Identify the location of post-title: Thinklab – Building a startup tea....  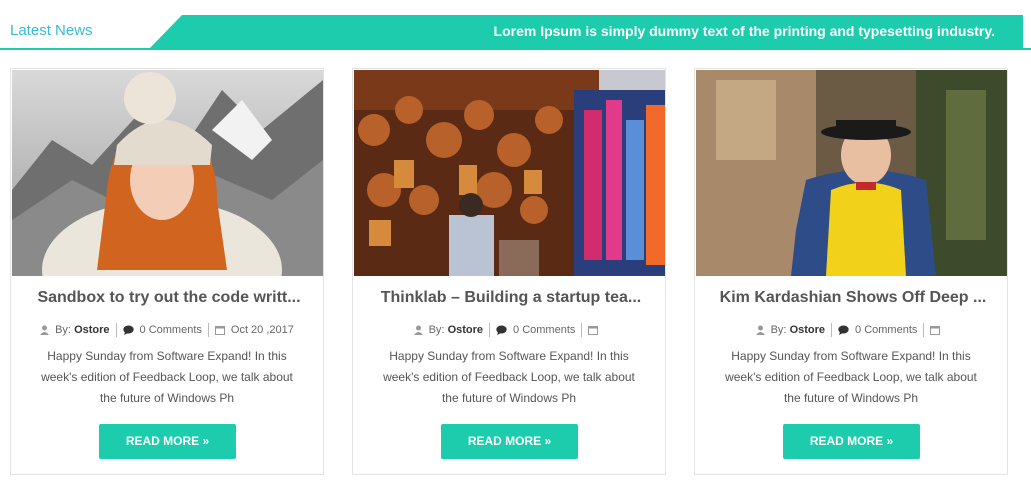
(511, 298).